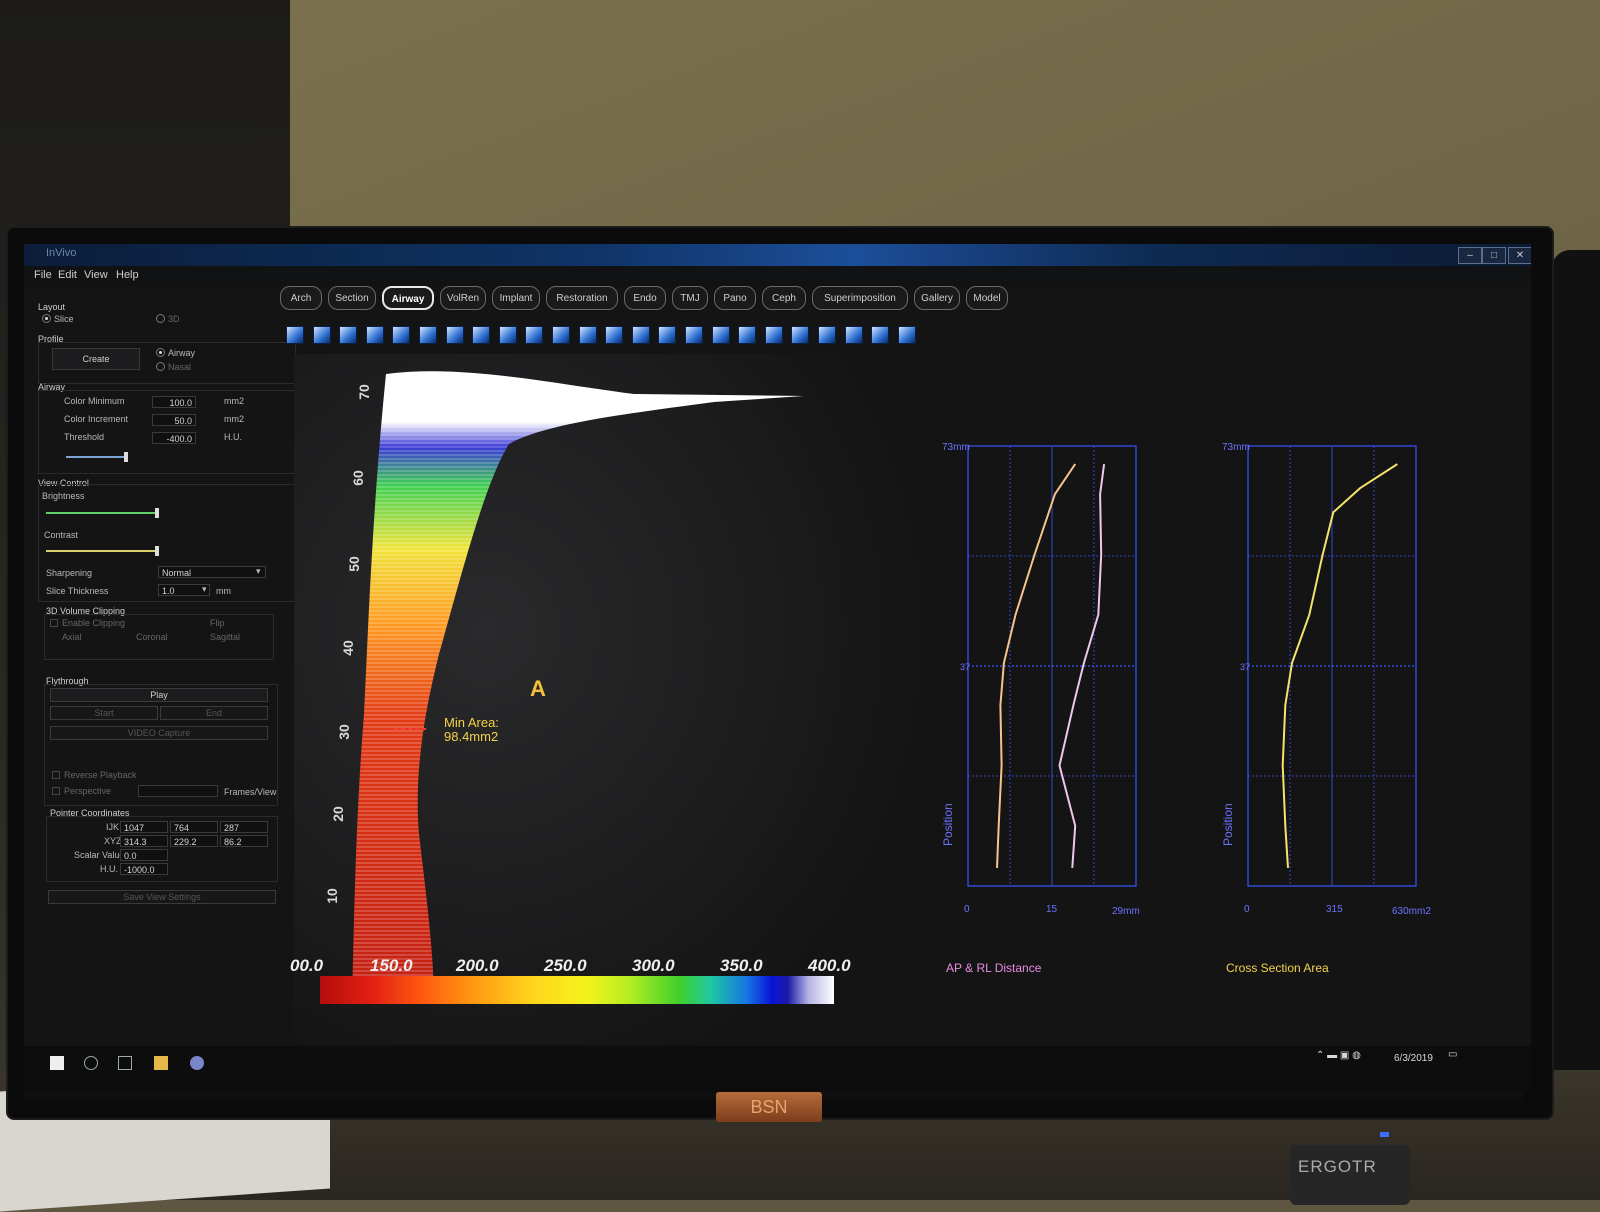  Describe the element at coordinates (645, 298) in the screenshot. I see `tab-endo: Endo` at that location.